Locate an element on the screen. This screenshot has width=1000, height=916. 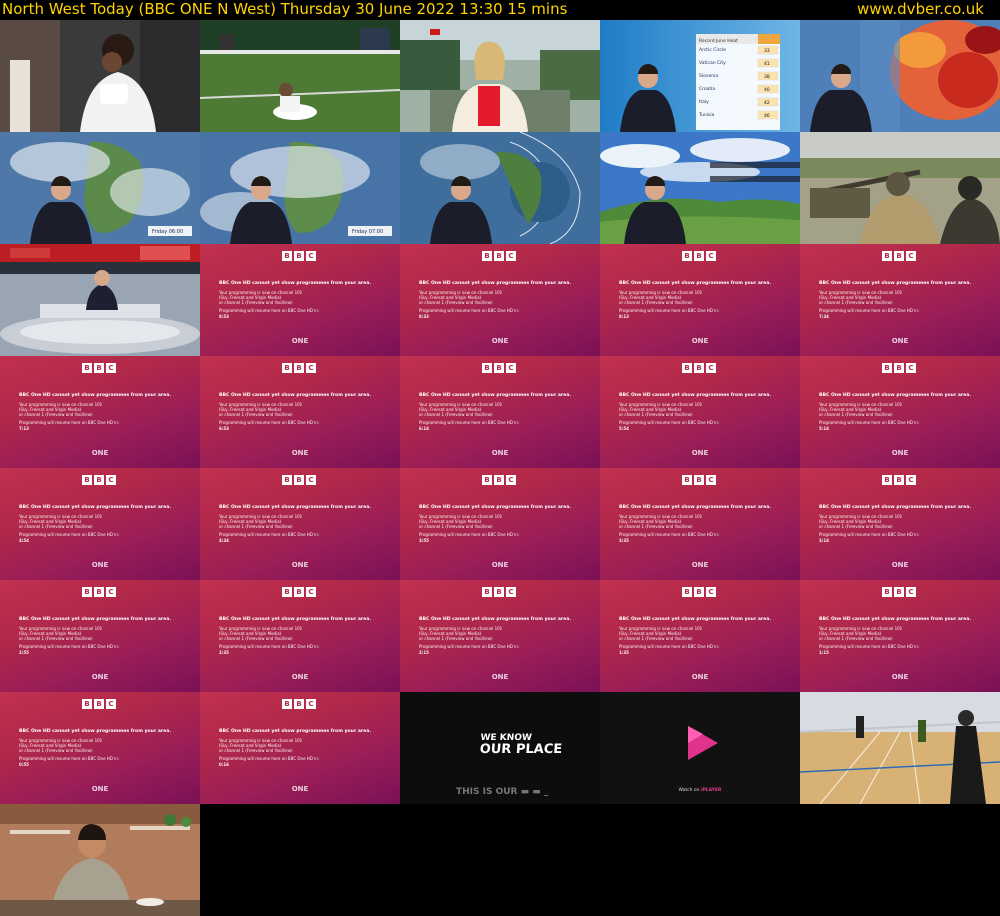
thumbnail-promo-we-know-our-place: WE KNOW OUR PLACE THIS IS OUR ▬ ▬ _ is located at coordinates (500, 748).